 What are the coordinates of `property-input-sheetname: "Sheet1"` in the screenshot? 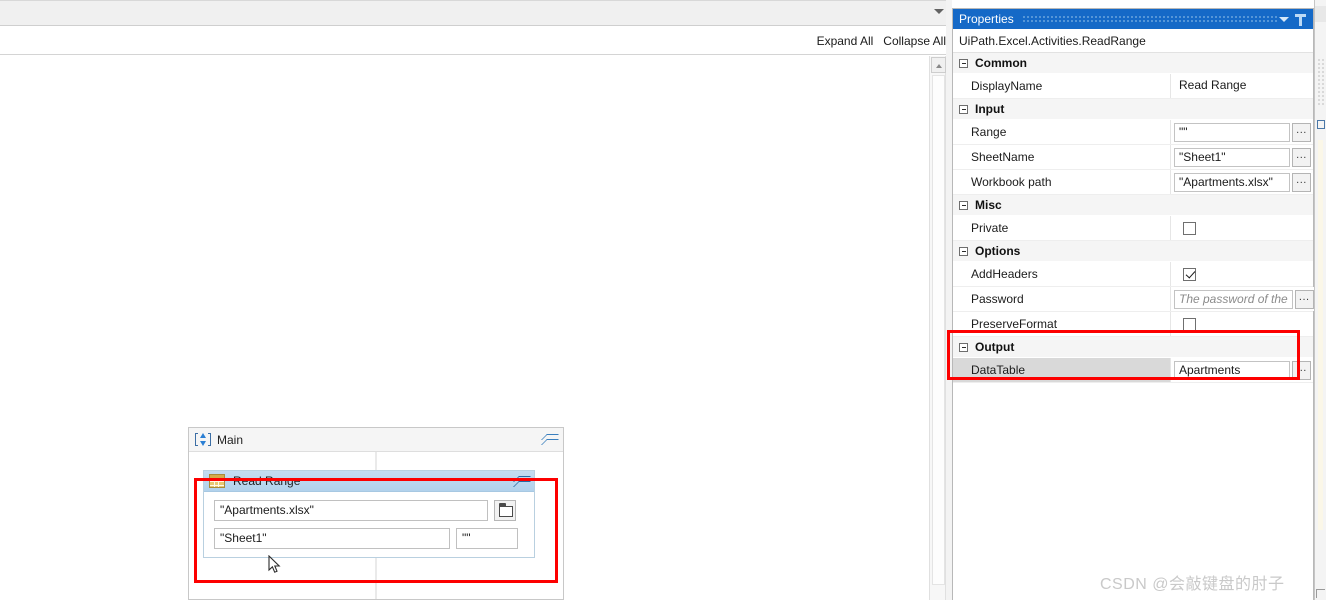 It's located at (1232, 157).